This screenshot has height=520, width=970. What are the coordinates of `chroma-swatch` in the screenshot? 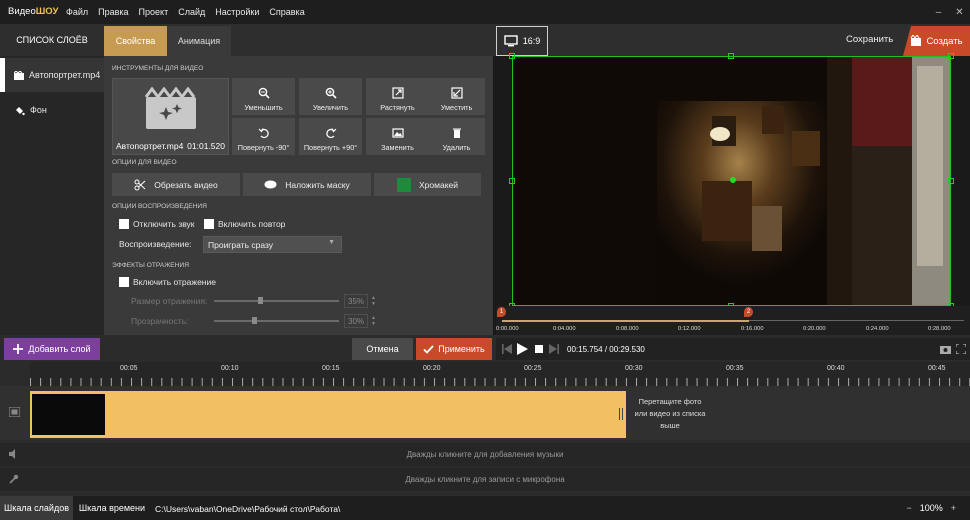 It's located at (404, 184).